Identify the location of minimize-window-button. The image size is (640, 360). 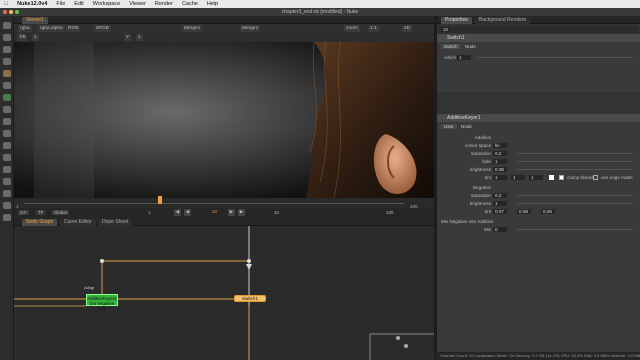
(11, 12).